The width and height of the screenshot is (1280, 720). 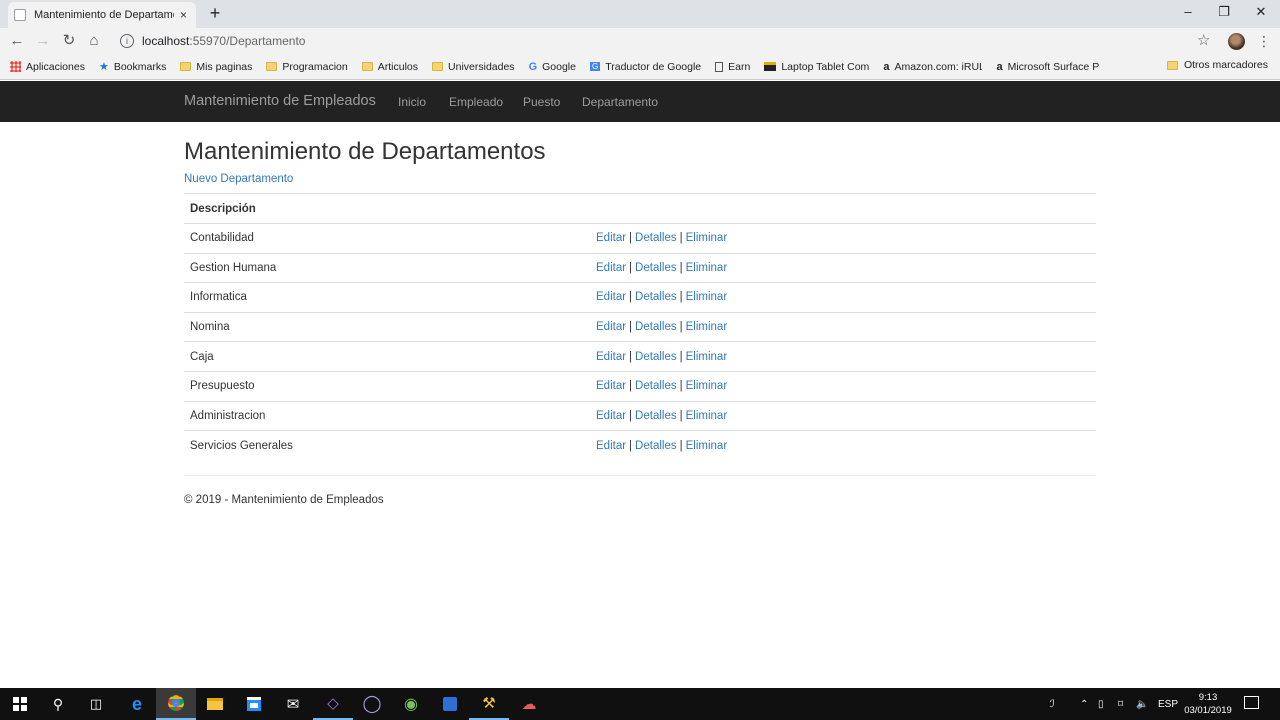 I want to click on app-cloud-icon: ☁, so click(x=529, y=704).